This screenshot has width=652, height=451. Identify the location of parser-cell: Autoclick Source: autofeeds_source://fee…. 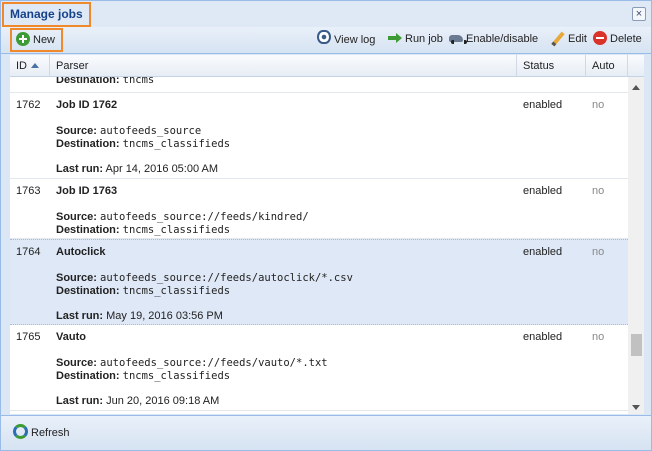
(286, 284).